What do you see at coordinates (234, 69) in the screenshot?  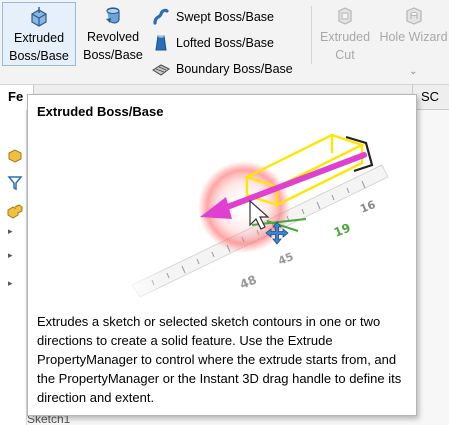 I see `boundary-label: Boundary Boss/Base` at bounding box center [234, 69].